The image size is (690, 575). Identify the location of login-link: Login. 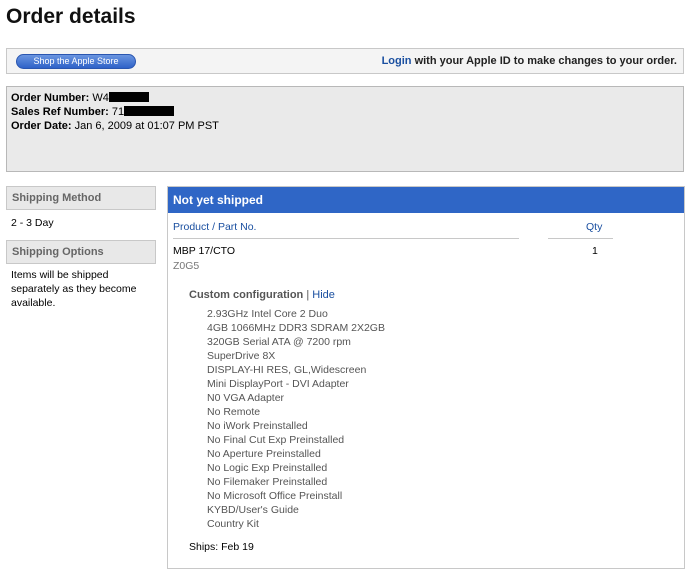
(397, 61).